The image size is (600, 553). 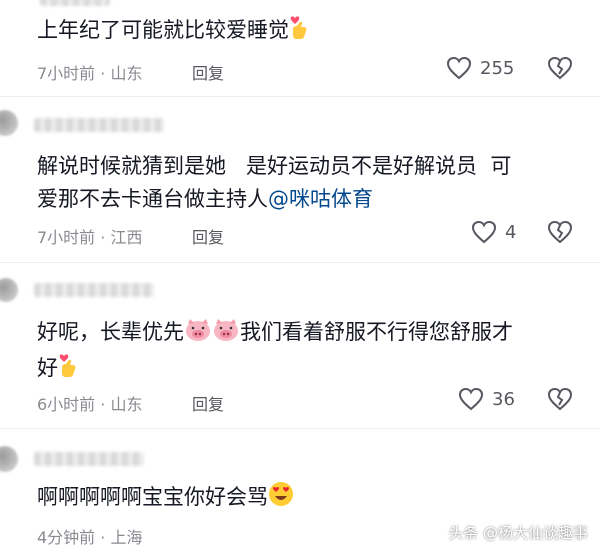 What do you see at coordinates (274, 166) in the screenshot?
I see `comment-line: 解说时候就猜到是她 是好运动员不是好解说员 可` at bounding box center [274, 166].